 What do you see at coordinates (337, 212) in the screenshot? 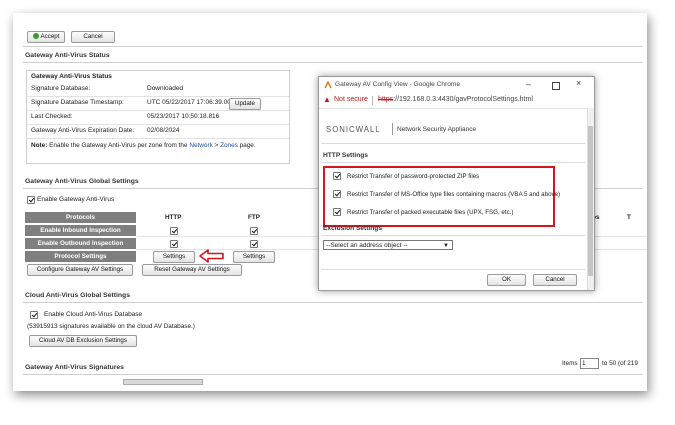
I see `packed-option-checkbox` at bounding box center [337, 212].